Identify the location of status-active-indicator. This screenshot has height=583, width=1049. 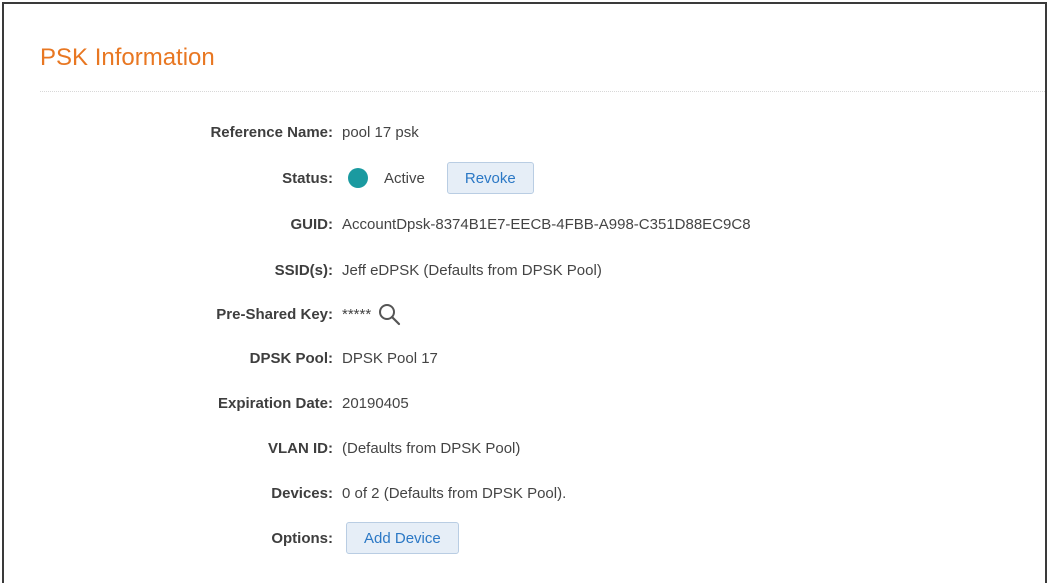
(358, 178).